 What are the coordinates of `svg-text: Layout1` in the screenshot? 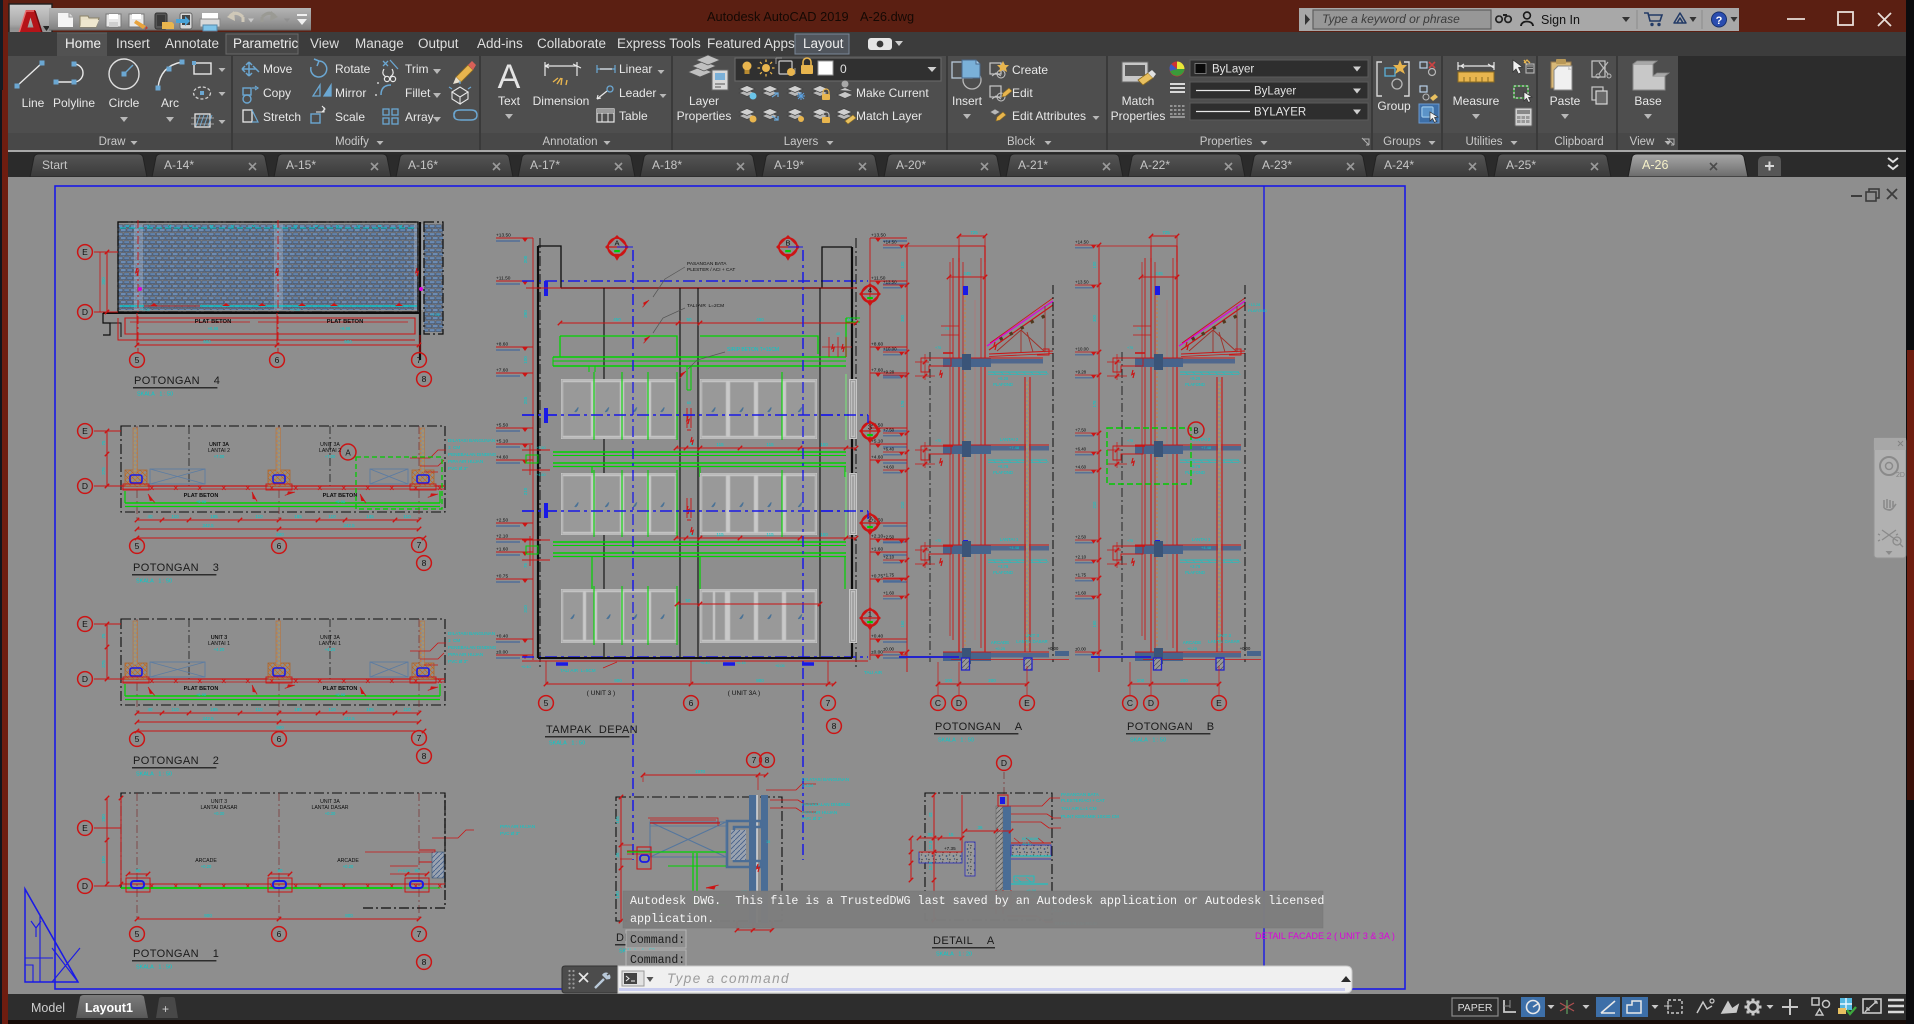 It's located at (109, 1008).